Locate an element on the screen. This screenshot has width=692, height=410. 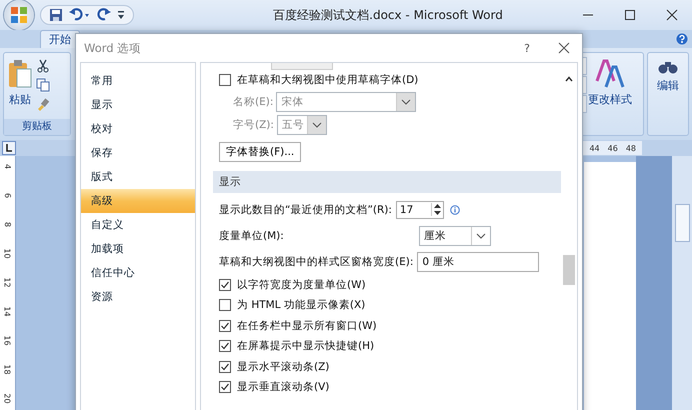
window-title: 百度经验测试文档.docx - Microsoft Word is located at coordinates (388, 15).